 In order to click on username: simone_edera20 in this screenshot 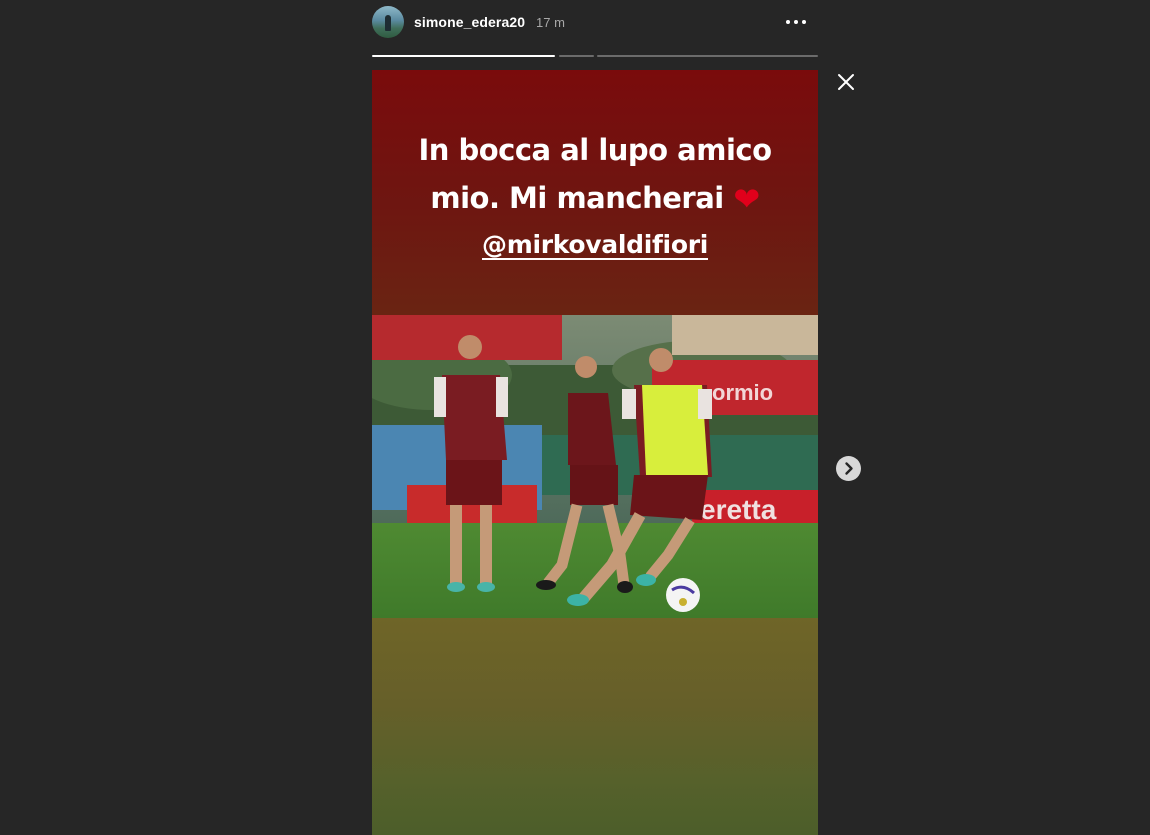, I will do `click(469, 22)`.